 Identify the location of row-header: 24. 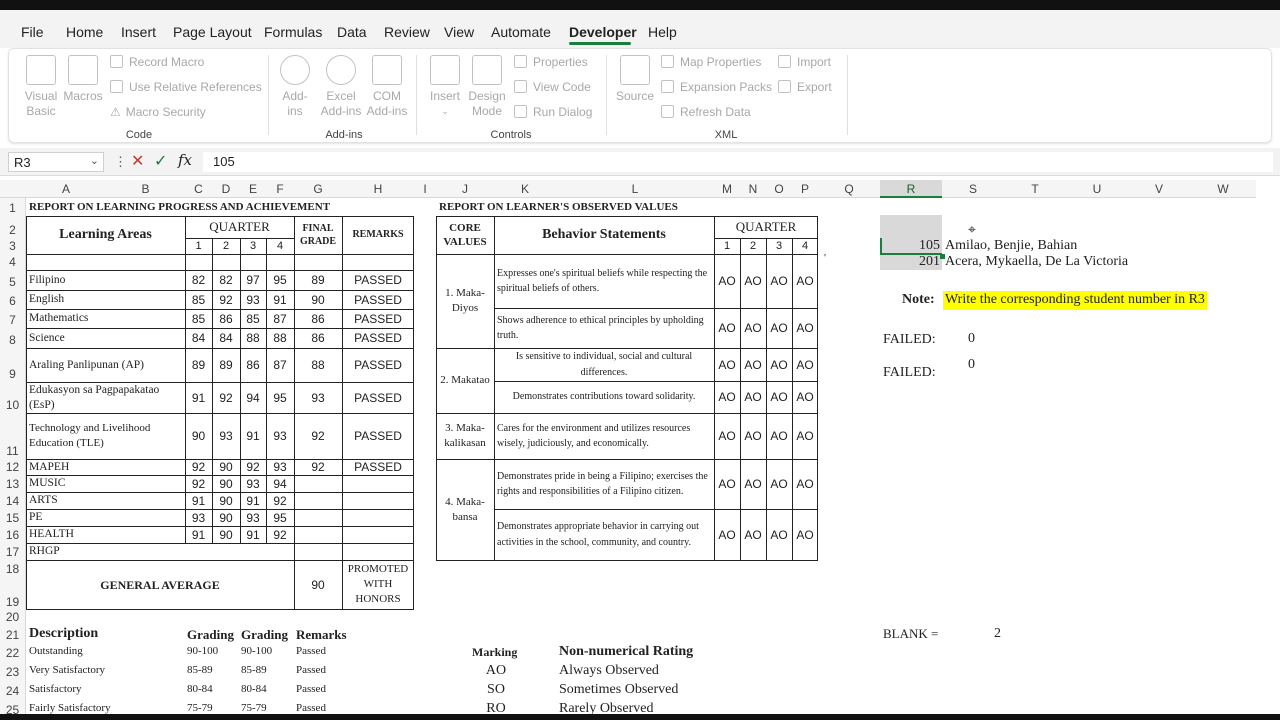
(13, 689).